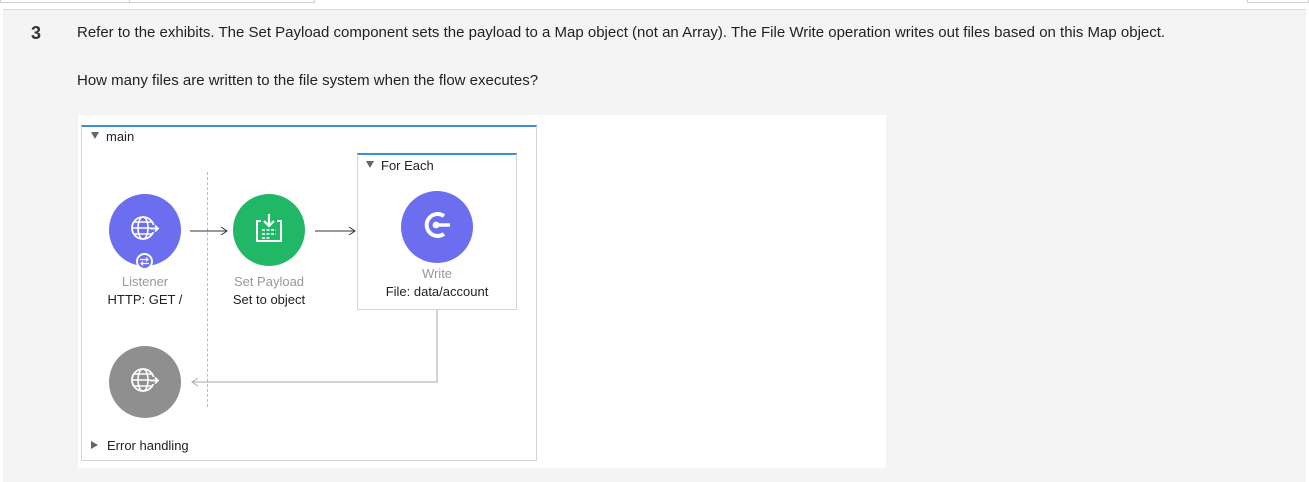  What do you see at coordinates (148, 445) in the screenshot?
I see `error-handling-label: Error handling` at bounding box center [148, 445].